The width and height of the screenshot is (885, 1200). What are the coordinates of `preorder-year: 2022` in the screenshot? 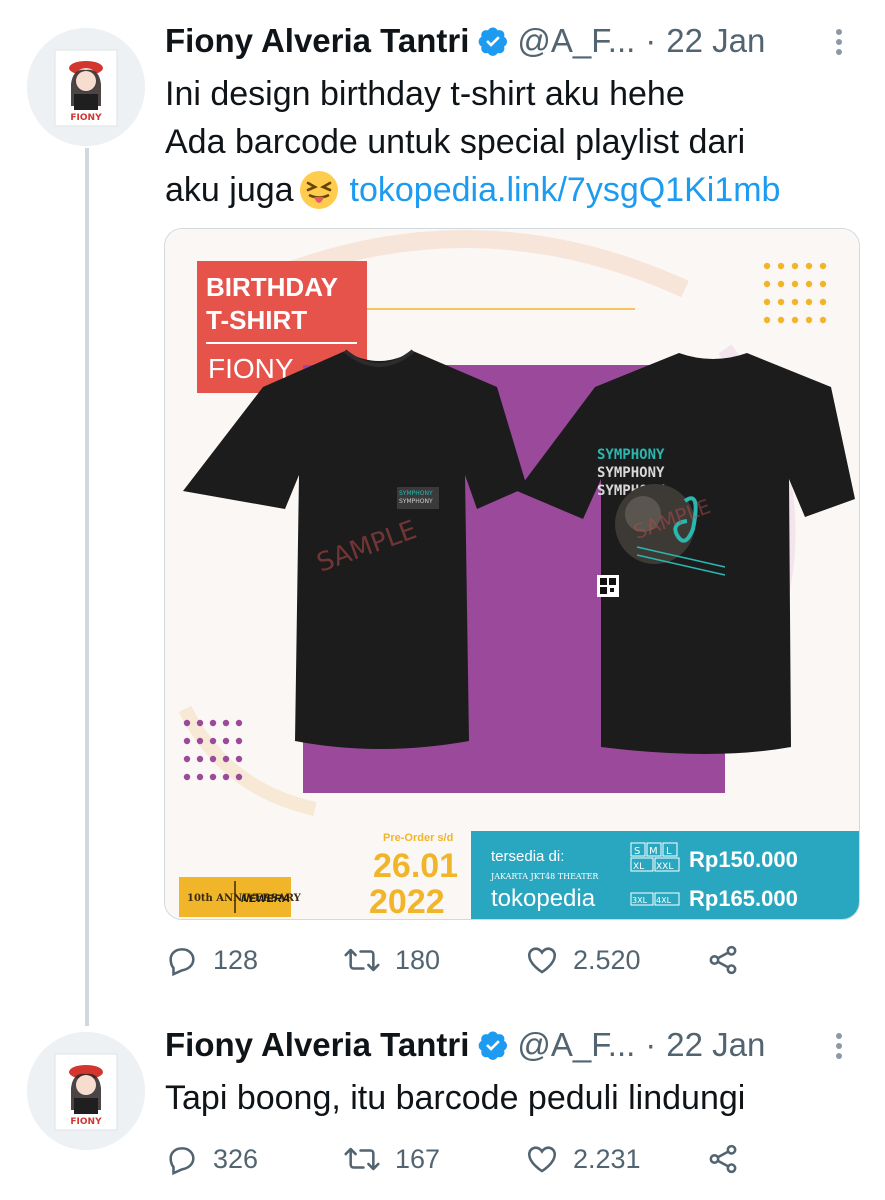 It's located at (407, 901).